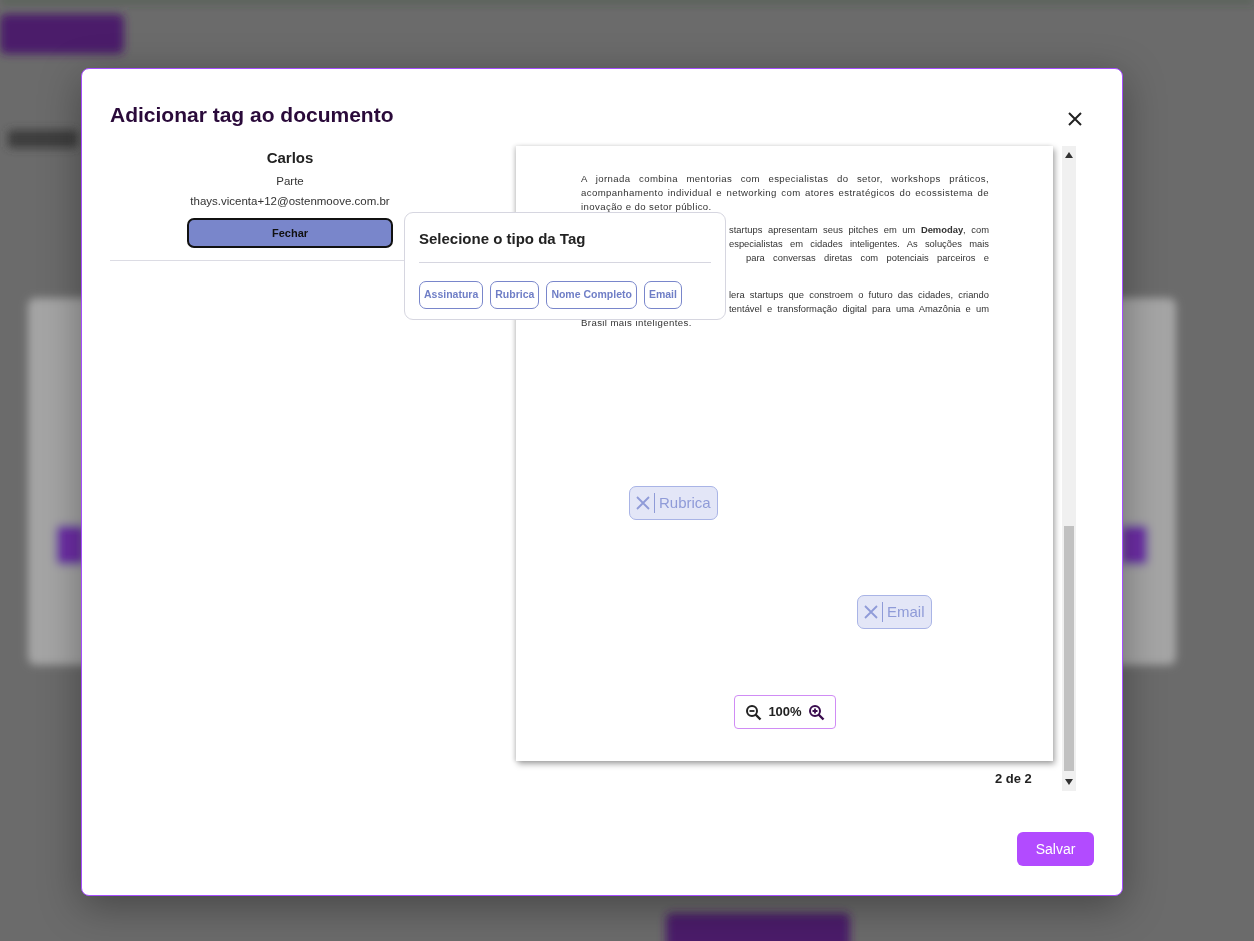  Describe the element at coordinates (1069, 782) in the screenshot. I see `scroll-down-icon` at that location.